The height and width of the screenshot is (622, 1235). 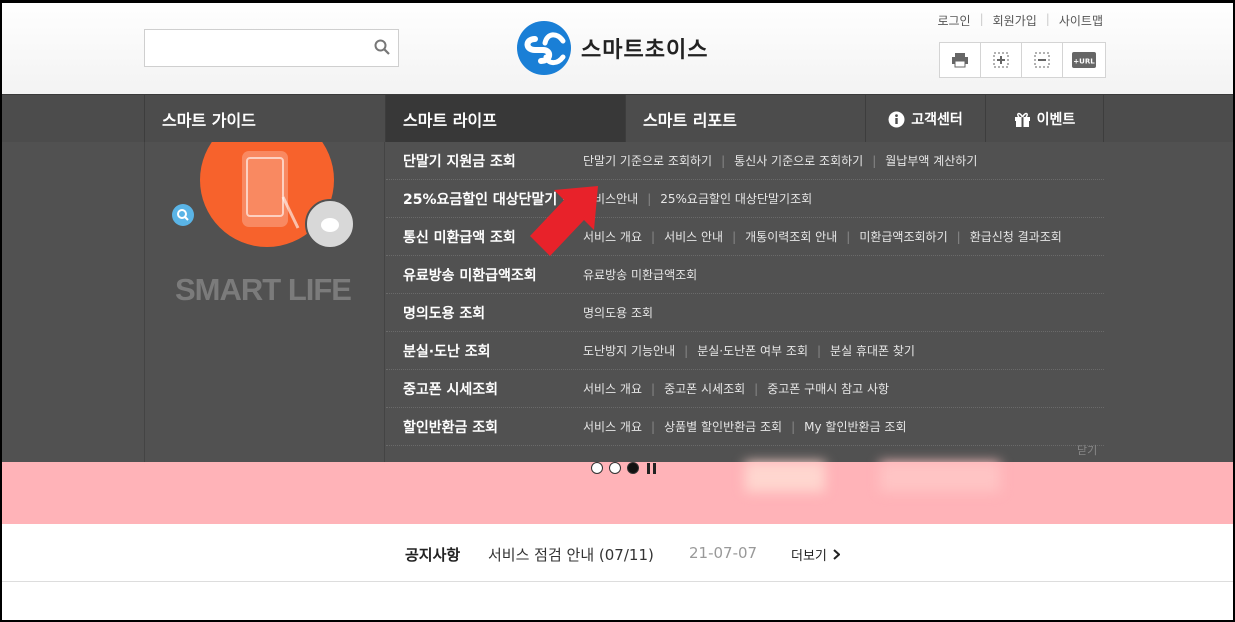 What do you see at coordinates (484, 161) in the screenshot?
I see `submenu-title: 단말기 지원금 조회` at bounding box center [484, 161].